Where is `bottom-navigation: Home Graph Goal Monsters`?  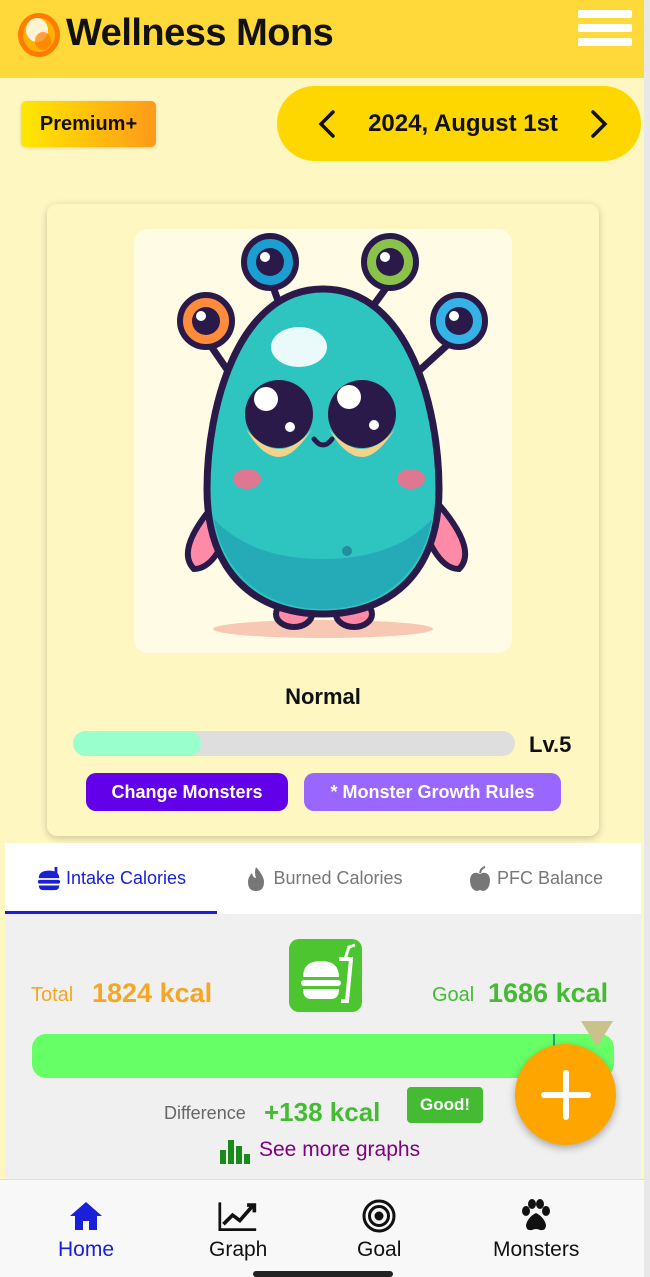 bottom-navigation: Home Graph Goal Monsters is located at coordinates (325, 1228).